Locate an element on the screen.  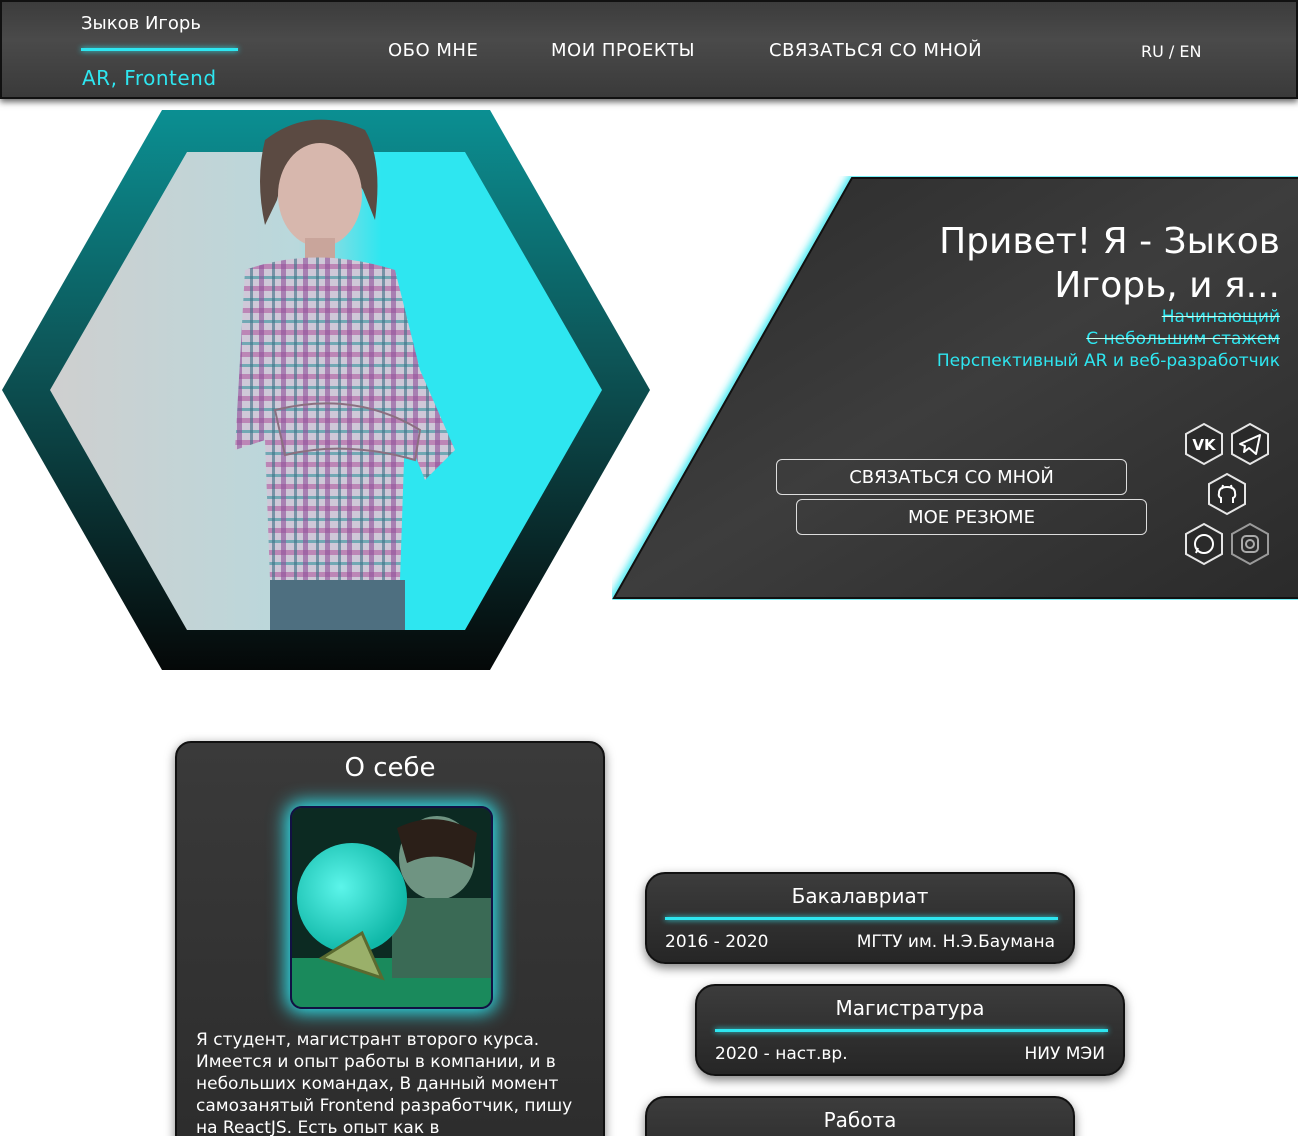
svg-text: VK is located at coordinates (1204, 445).